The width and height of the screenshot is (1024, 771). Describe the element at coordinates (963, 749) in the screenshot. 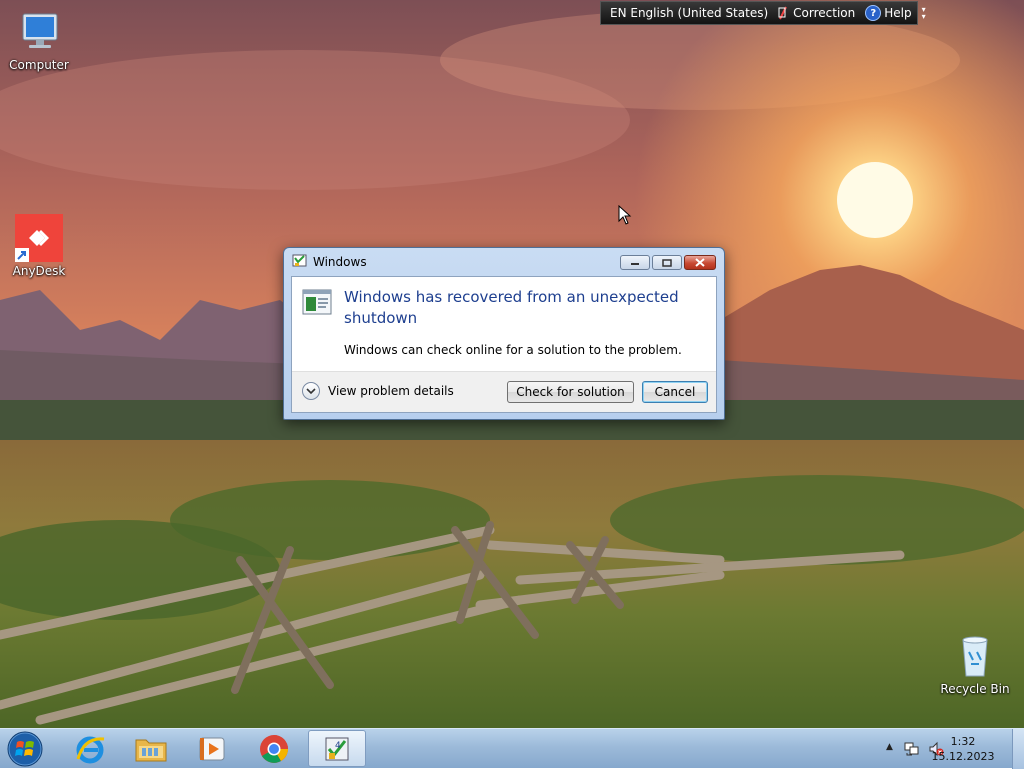

I see `clock: 1:32 15.12.2023` at that location.